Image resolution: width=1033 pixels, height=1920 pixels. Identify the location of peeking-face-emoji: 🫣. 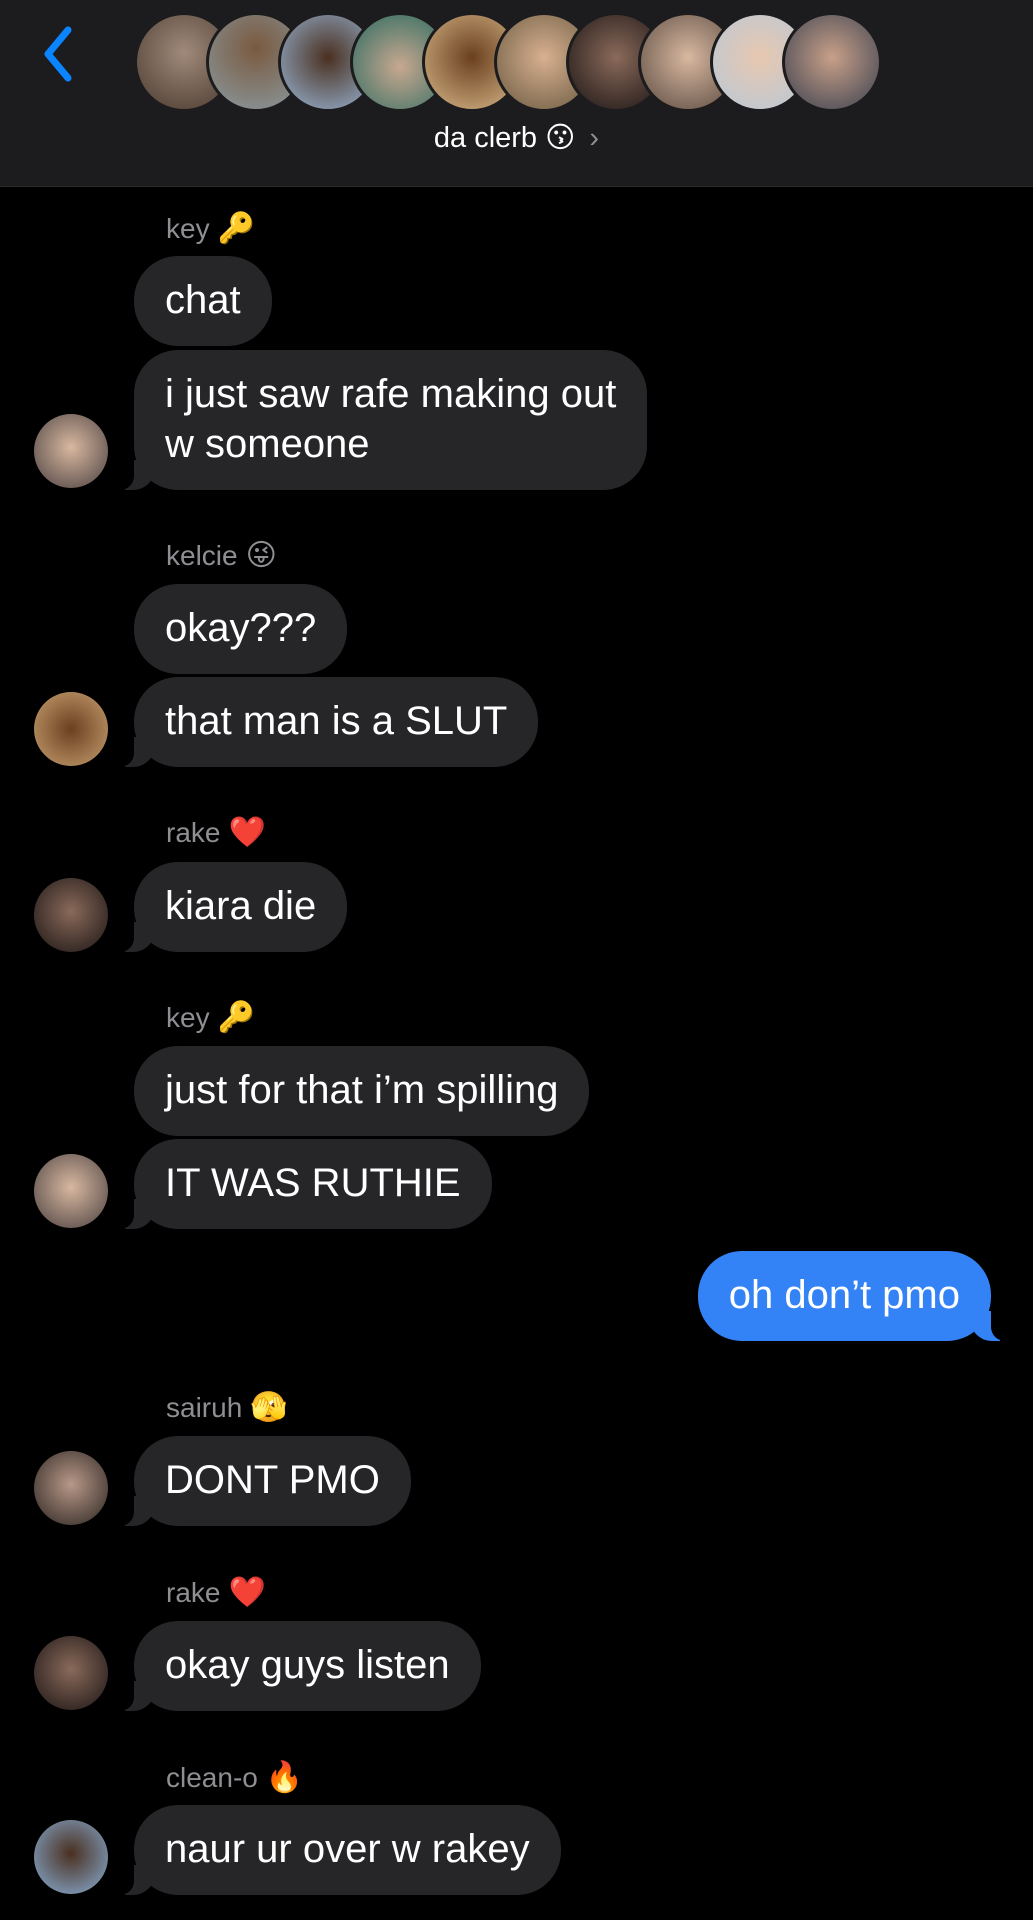
(269, 1407).